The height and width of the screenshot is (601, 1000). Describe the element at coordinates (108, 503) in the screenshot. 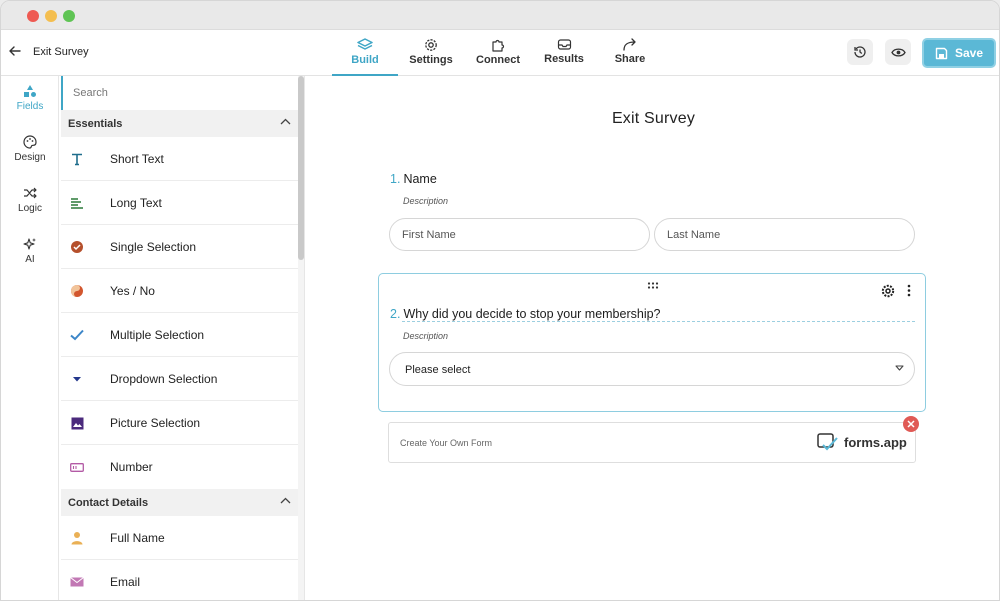

I see `section-title: Contact Details` at that location.